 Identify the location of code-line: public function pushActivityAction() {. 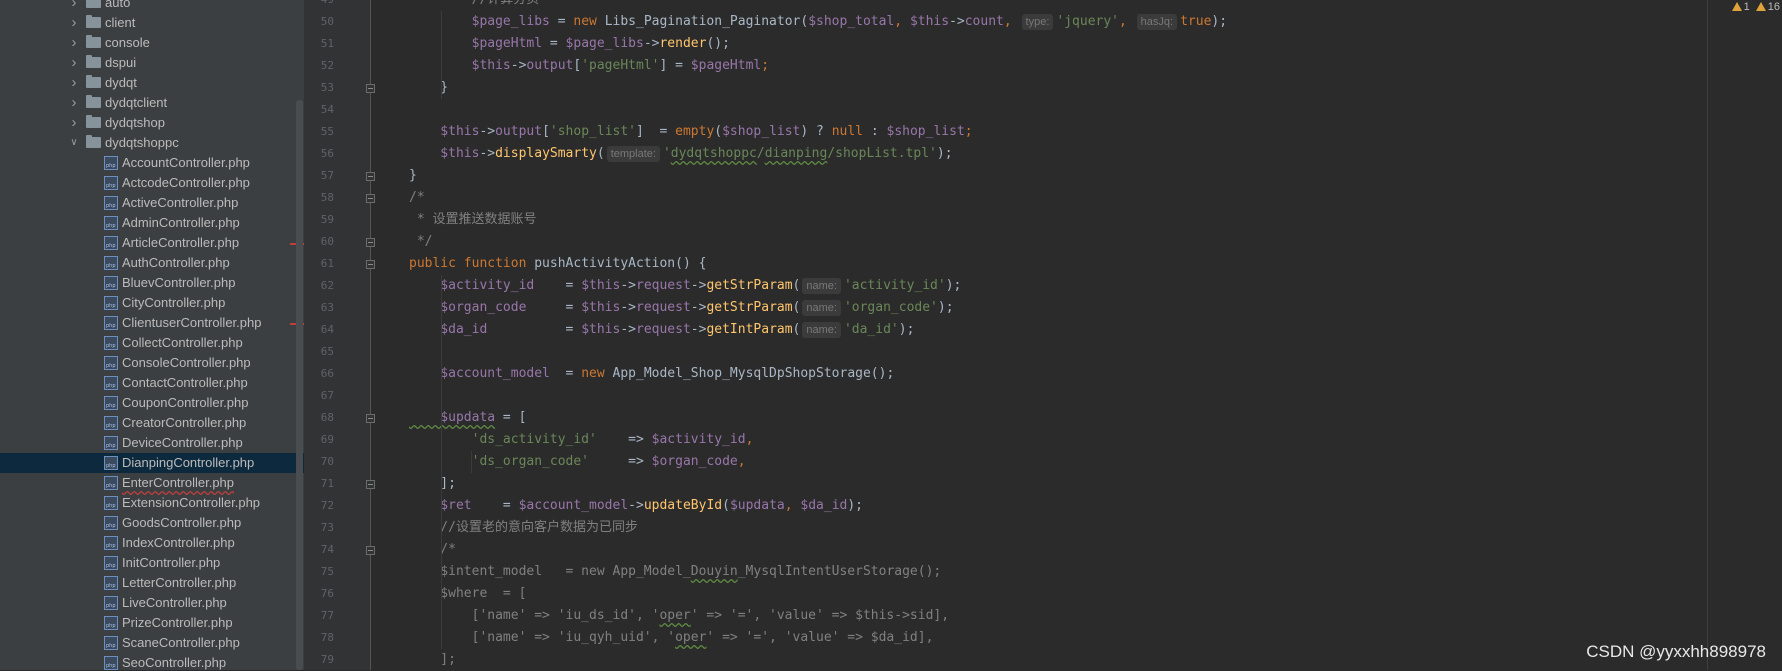
(557, 264).